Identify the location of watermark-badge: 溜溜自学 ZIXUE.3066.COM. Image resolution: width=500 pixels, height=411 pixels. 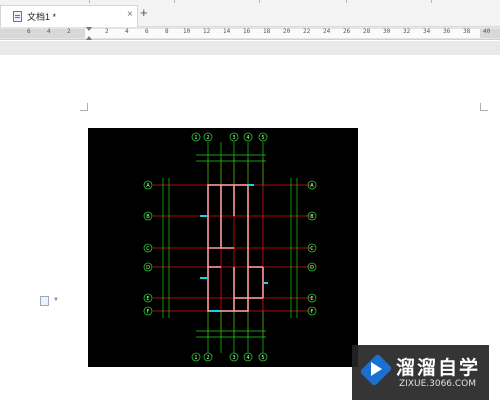
(420, 372).